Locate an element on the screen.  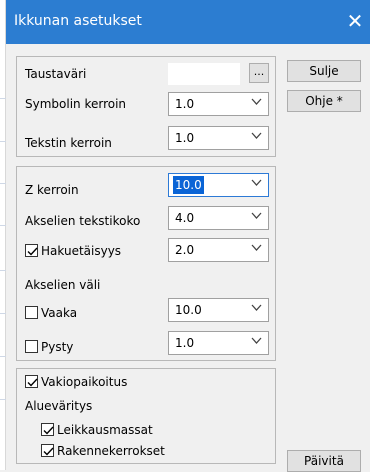
horizontal-spacing-select: 10.0 is located at coordinates (218, 310).